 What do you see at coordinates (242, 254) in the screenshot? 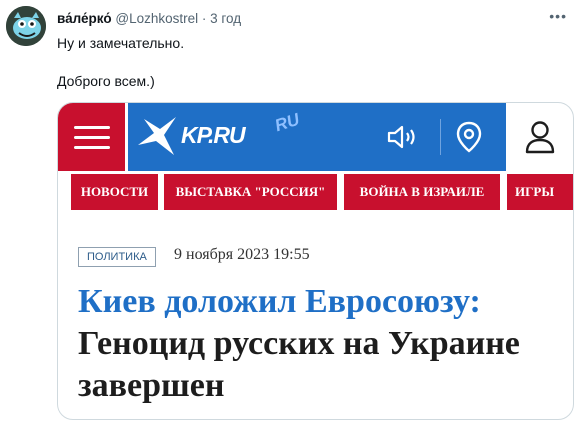
I see `article-date: 9 ноября 2023 19:55` at bounding box center [242, 254].